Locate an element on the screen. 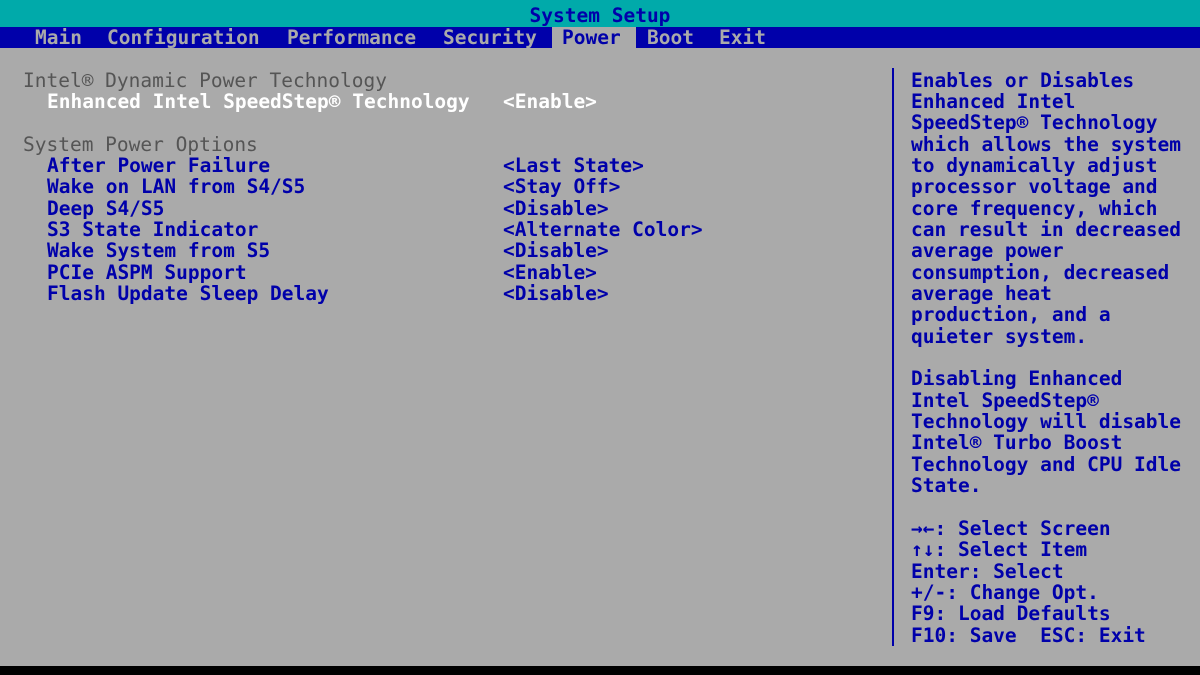 The width and height of the screenshot is (1200, 675). setting-speedstep-value: <Enable> is located at coordinates (550, 101).